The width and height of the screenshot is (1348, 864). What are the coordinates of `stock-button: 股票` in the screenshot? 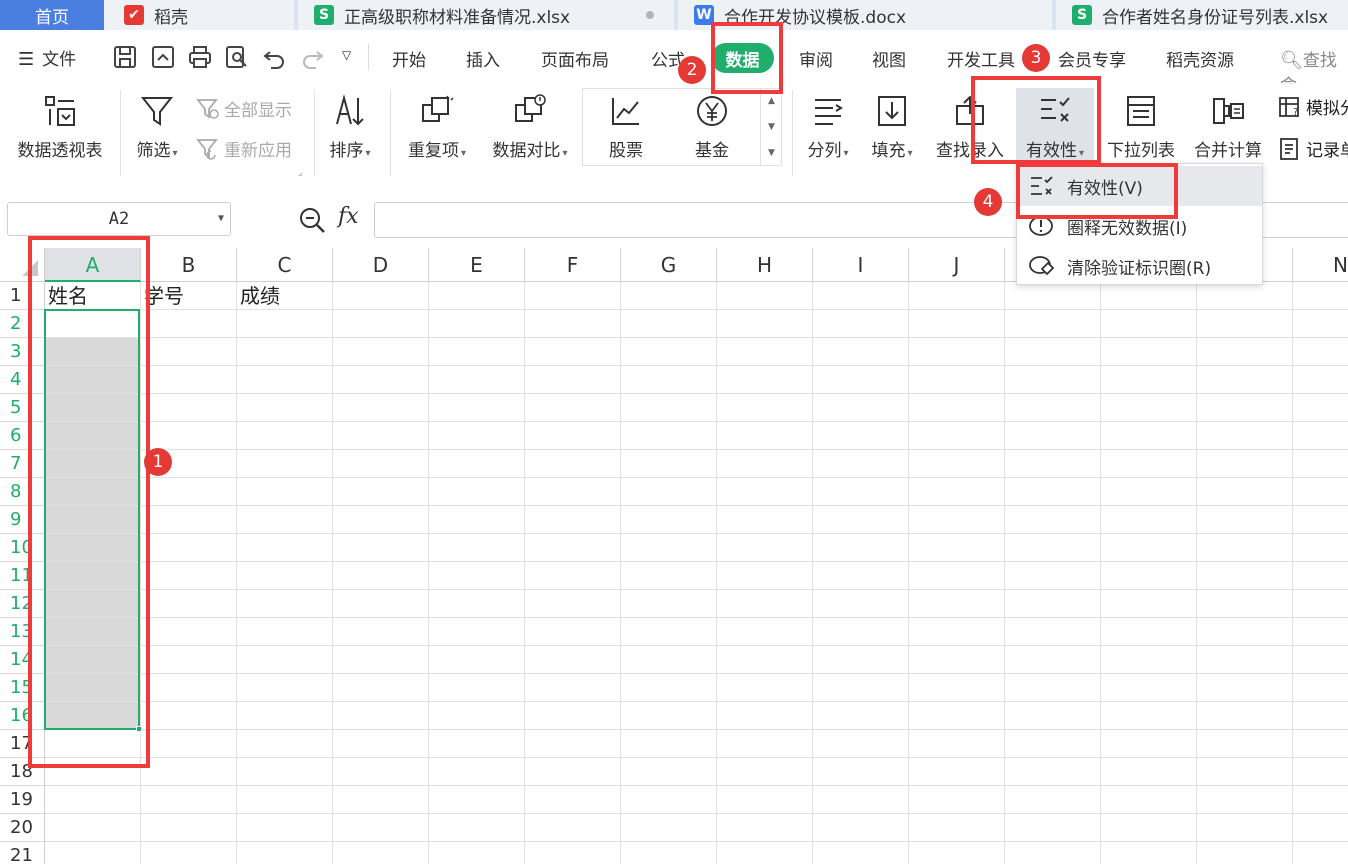 It's located at (626, 127).